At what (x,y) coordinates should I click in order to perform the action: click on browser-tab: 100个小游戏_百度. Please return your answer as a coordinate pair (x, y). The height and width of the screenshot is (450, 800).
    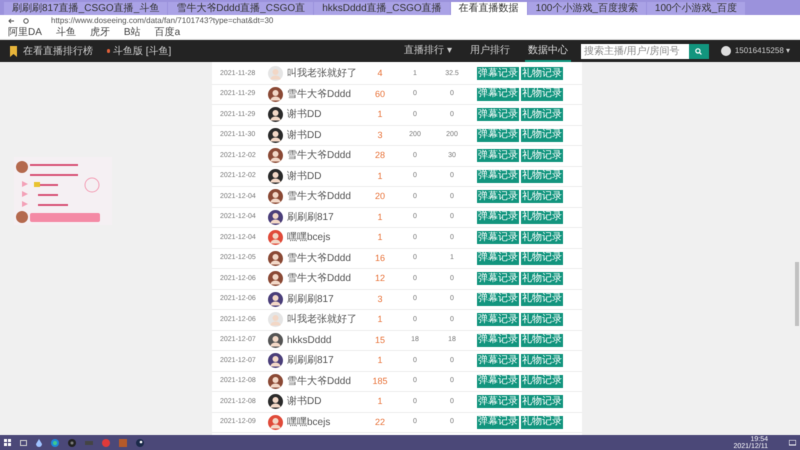
    Looking at the image, I should click on (696, 8).